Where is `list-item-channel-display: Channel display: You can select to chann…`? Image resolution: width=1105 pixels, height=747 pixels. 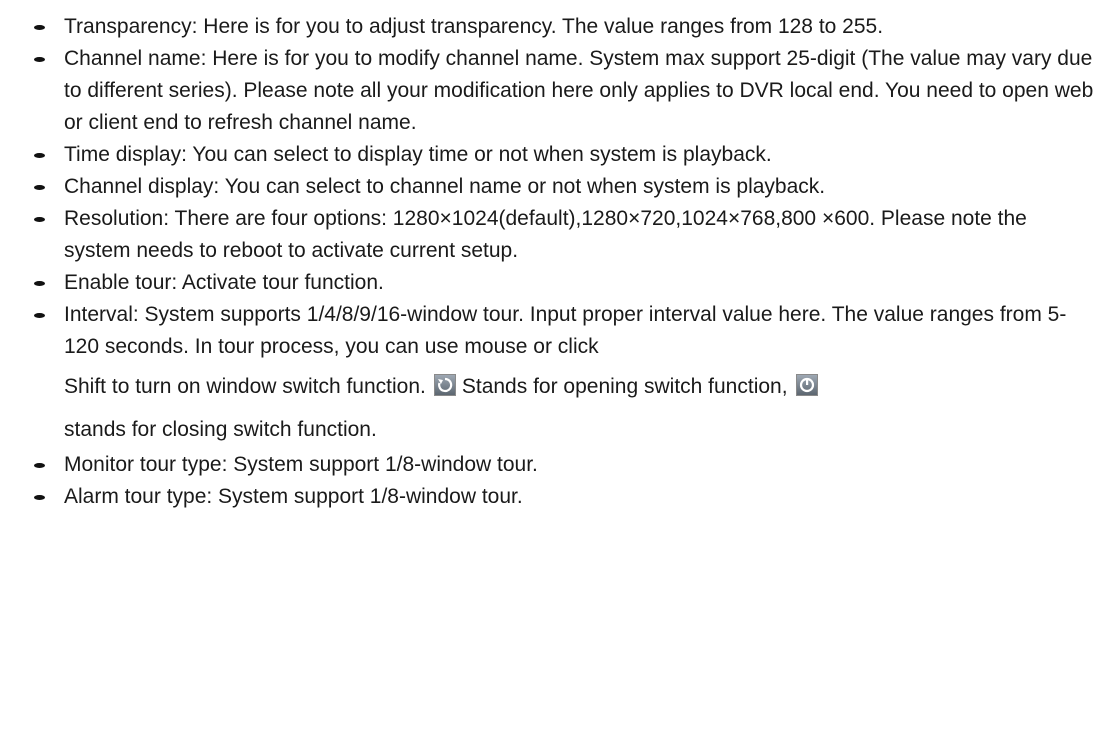 list-item-channel-display: Channel display: You can select to chann… is located at coordinates (552, 187).